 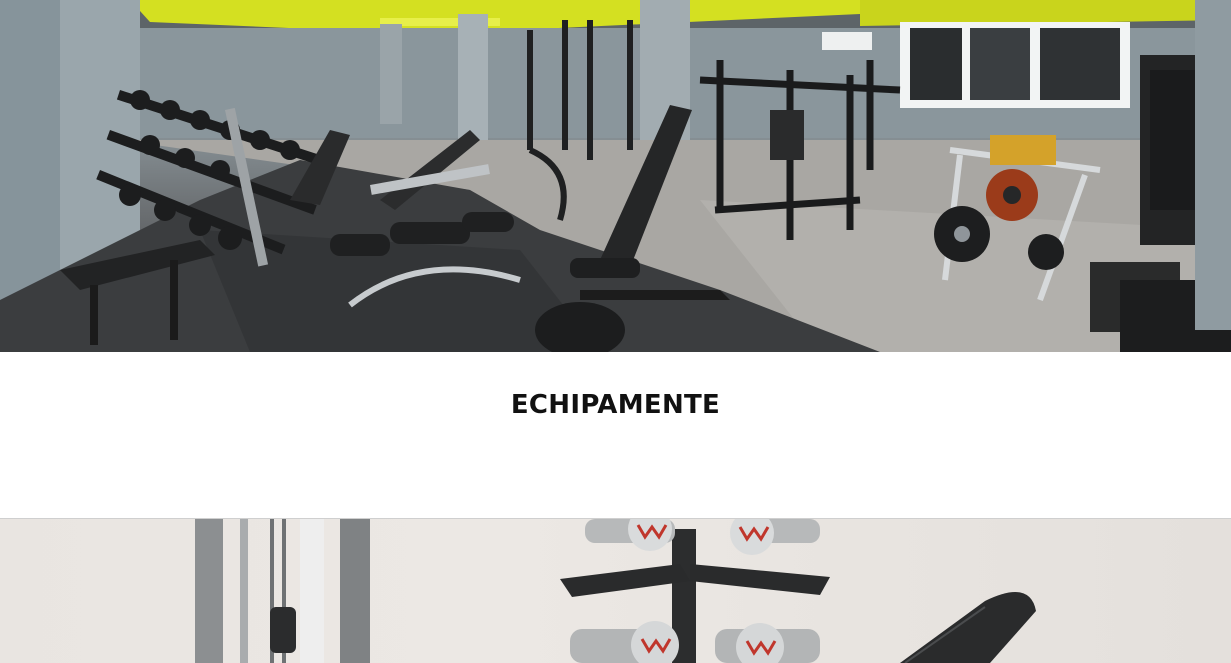 I want to click on section-title: ECHIPAMENTE, so click(x=615, y=405).